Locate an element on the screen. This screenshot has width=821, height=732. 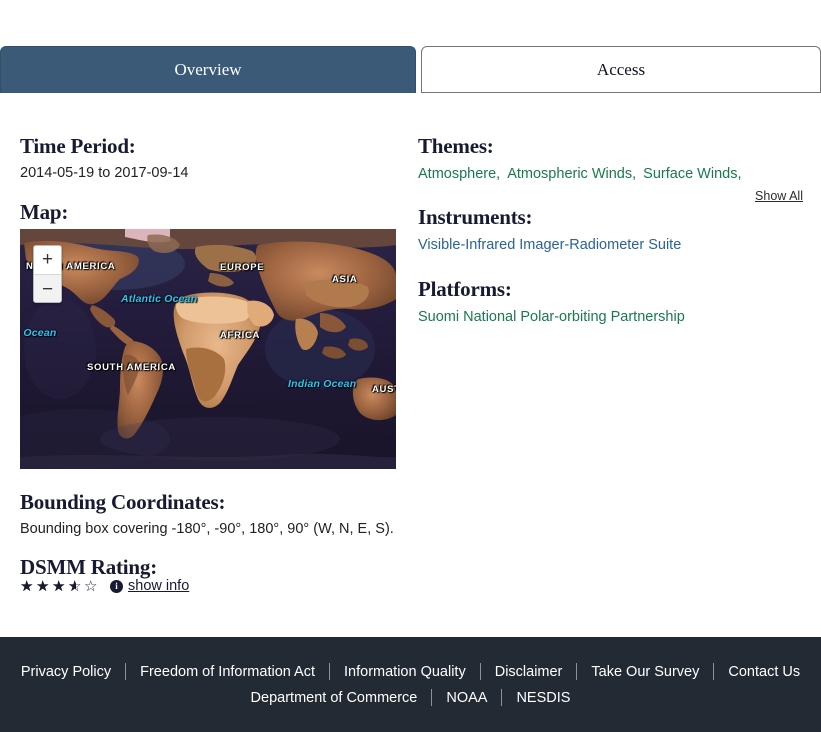
info-icon: i is located at coordinates (116, 586).